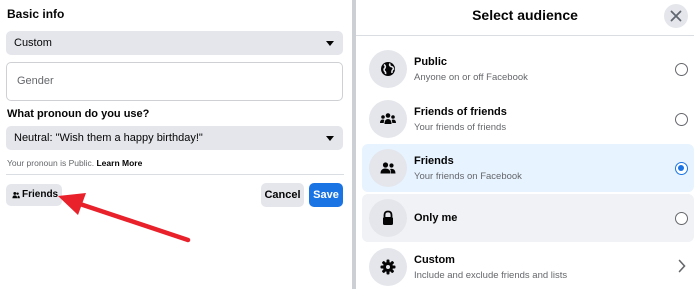 This screenshot has height=289, width=694. What do you see at coordinates (528, 69) in the screenshot?
I see `audience-option-public: Public Anyone on or off Facebook` at bounding box center [528, 69].